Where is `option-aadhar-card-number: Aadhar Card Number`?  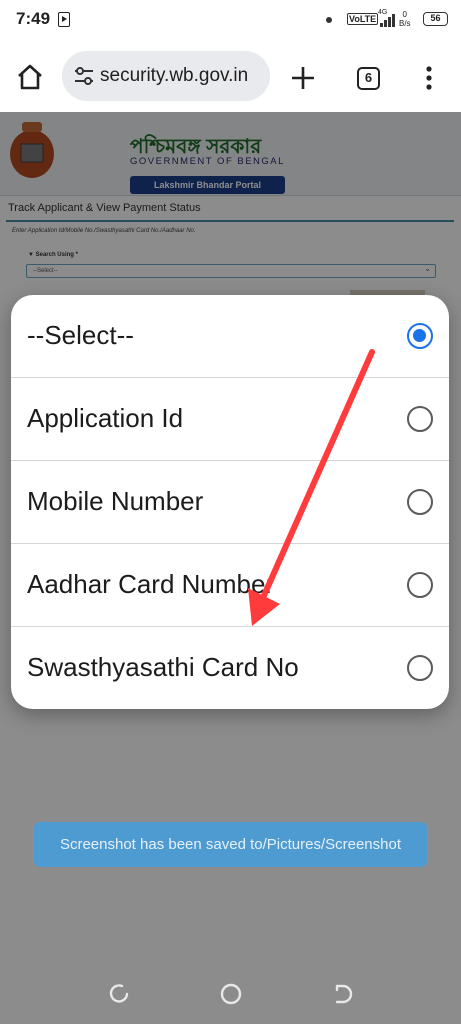
option-aadhar-card-number: Aadhar Card Number is located at coordinates (230, 585).